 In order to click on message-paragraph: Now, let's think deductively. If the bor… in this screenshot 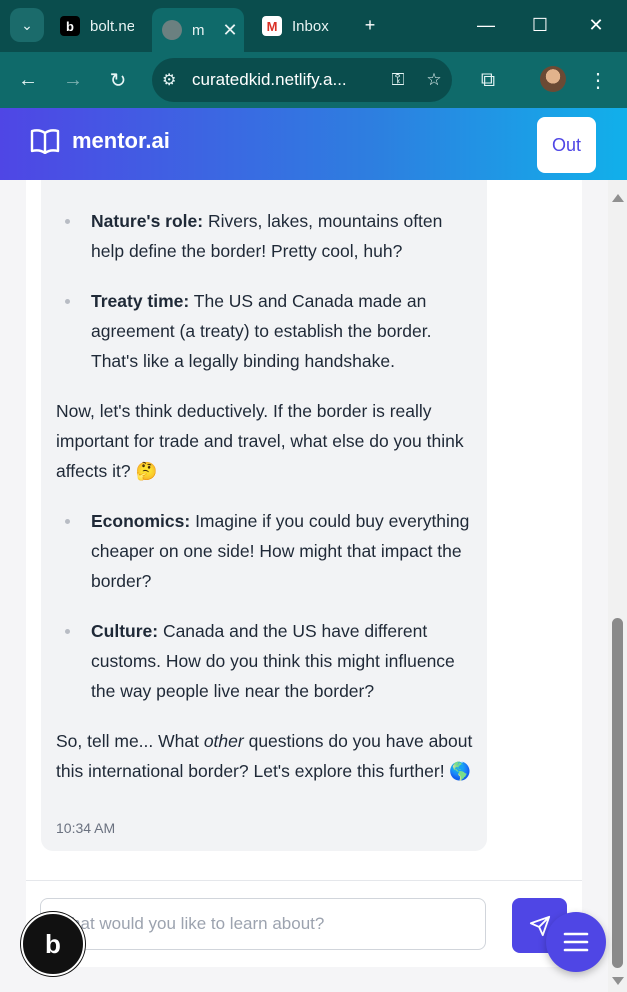, I will do `click(260, 441)`.